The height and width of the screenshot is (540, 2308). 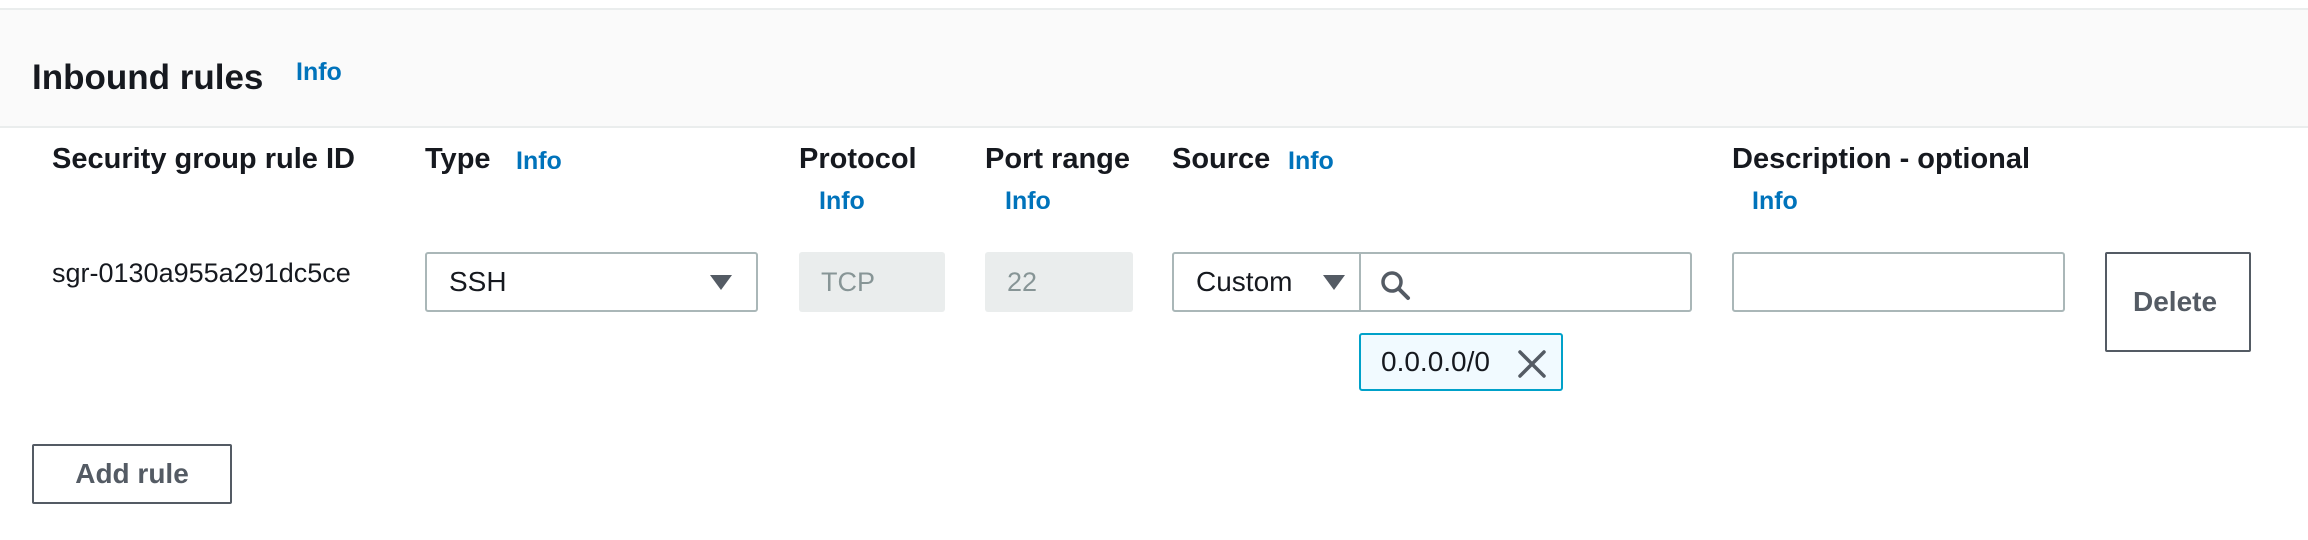 I want to click on source-cidr-token: 0.0.0.0/0, so click(x=1461, y=362).